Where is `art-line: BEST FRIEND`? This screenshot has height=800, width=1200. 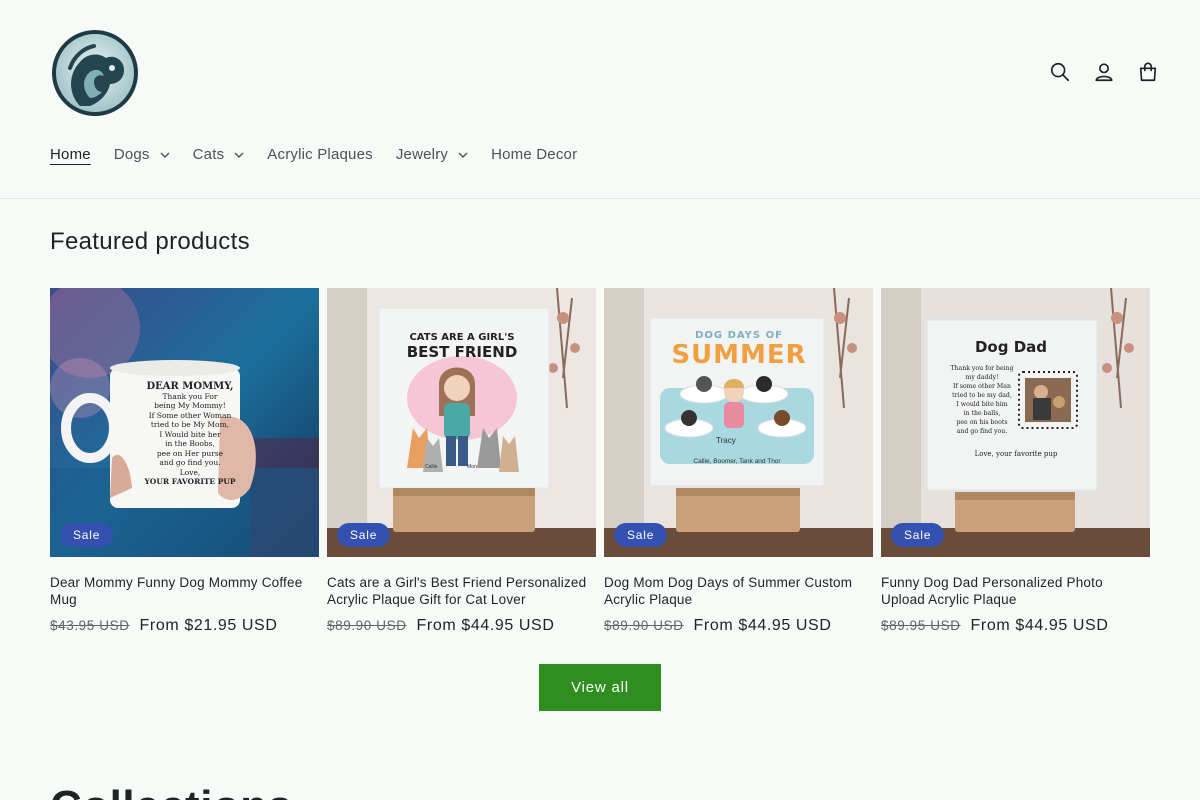
art-line: BEST FRIEND is located at coordinates (462, 352).